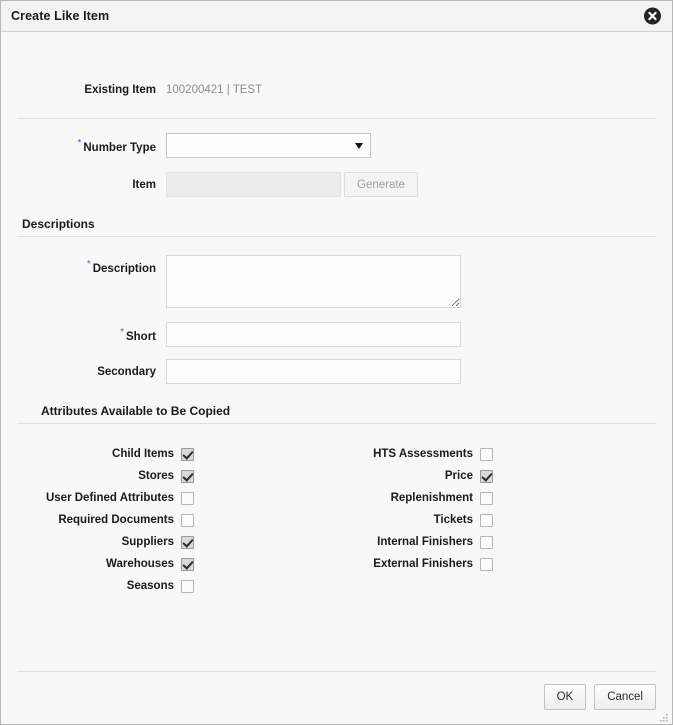 The width and height of the screenshot is (673, 725). Describe the element at coordinates (150, 586) in the screenshot. I see `attribute-label: Seasons` at that location.